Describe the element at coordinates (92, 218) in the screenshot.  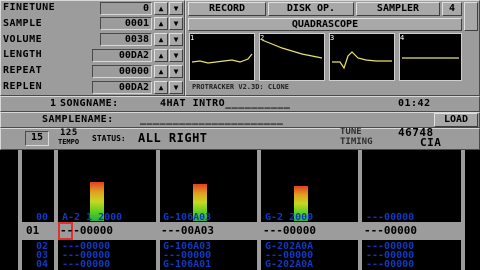
I see `pattern-cell: A-2 1 2000` at that location.